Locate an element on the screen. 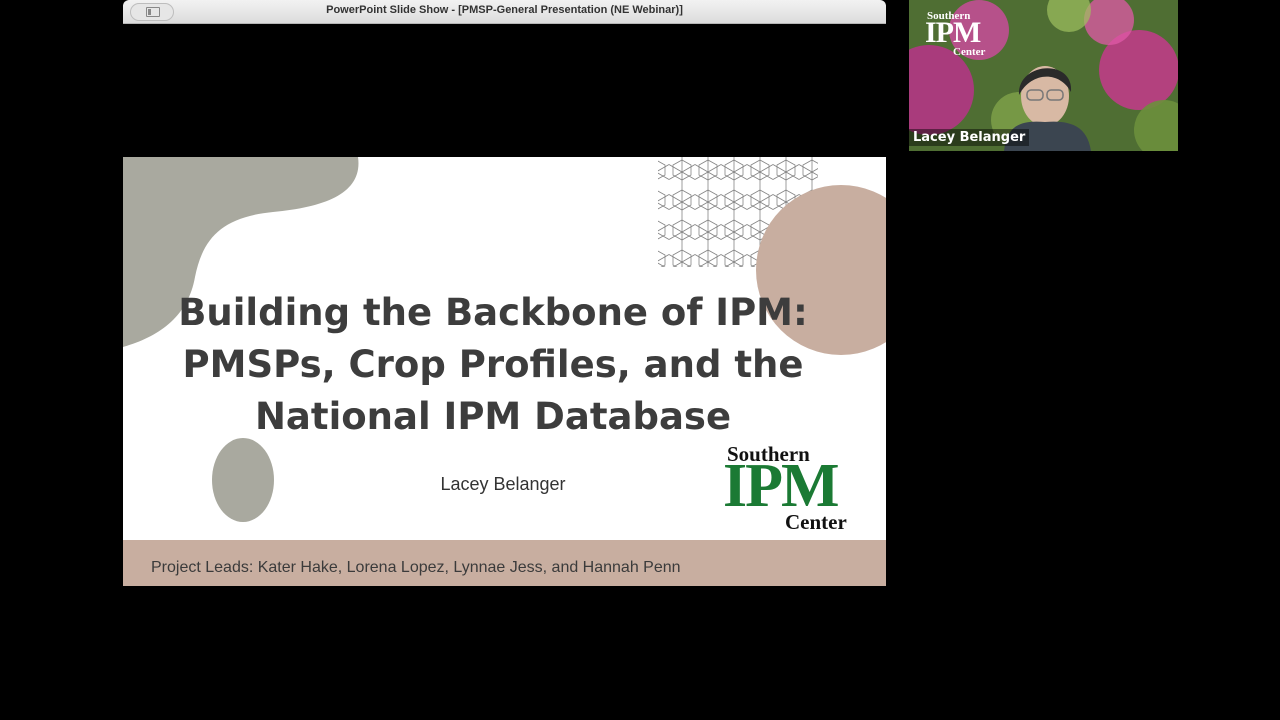 The image size is (1280, 720). logo-text-middle: IPM is located at coordinates (781, 486).